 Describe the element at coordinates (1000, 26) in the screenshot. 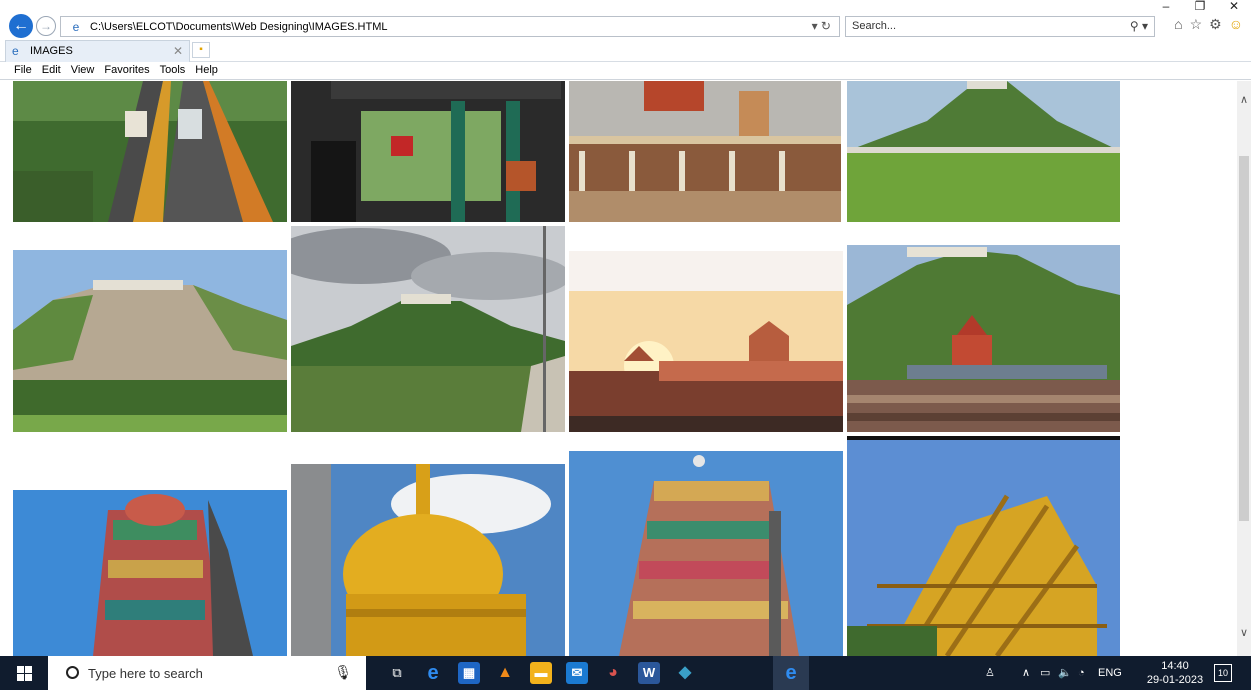

I see `search-box: Search... ⚲ ▾` at that location.